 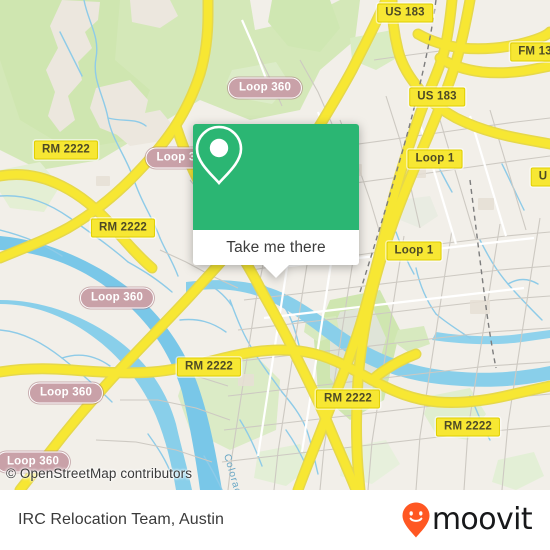 I want to click on take-me-there-label: Take me there, so click(x=276, y=247).